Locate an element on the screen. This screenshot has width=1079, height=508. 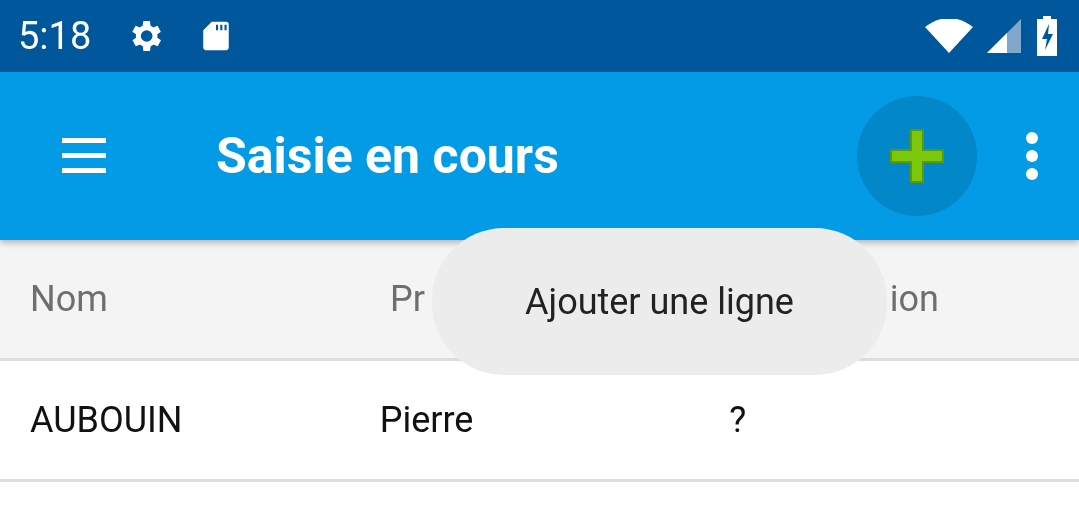
clock-time: 5:18 is located at coordinates (55, 36).